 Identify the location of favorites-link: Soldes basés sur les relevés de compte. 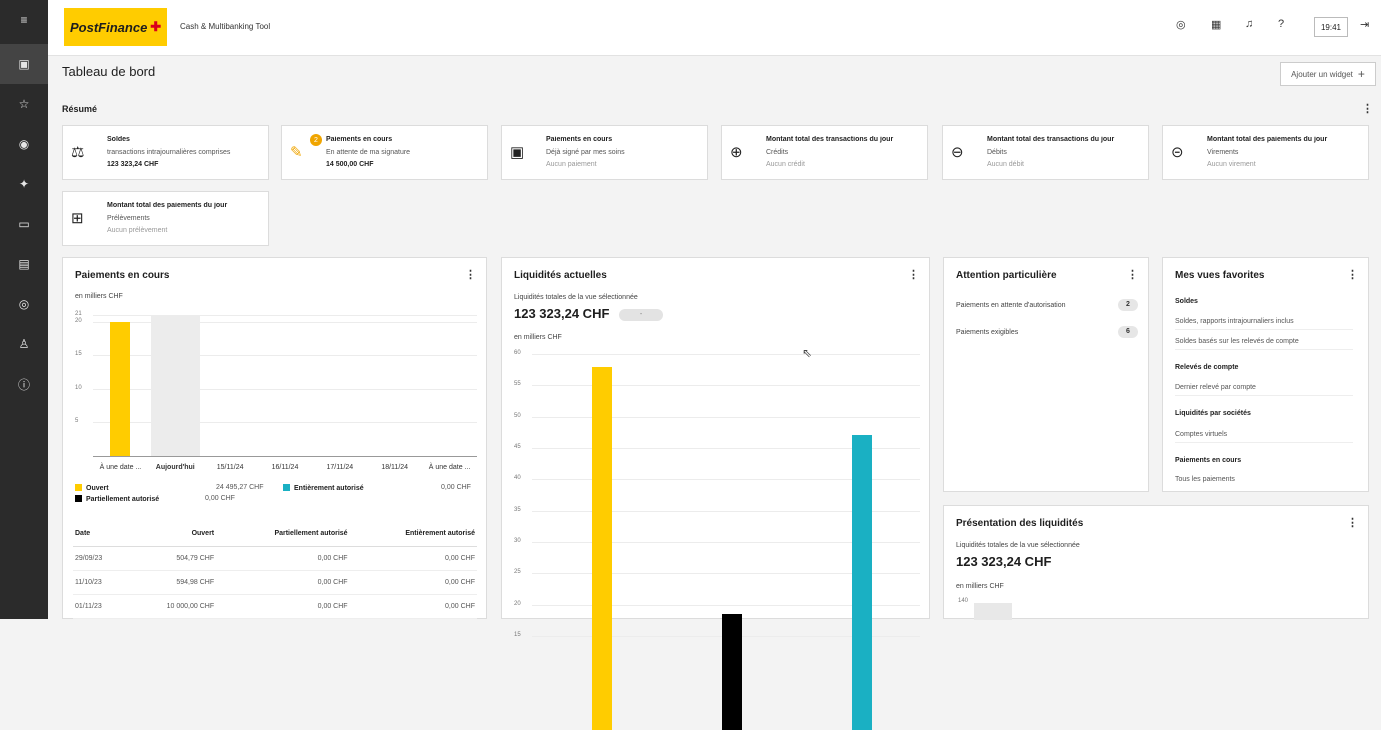
(1264, 344).